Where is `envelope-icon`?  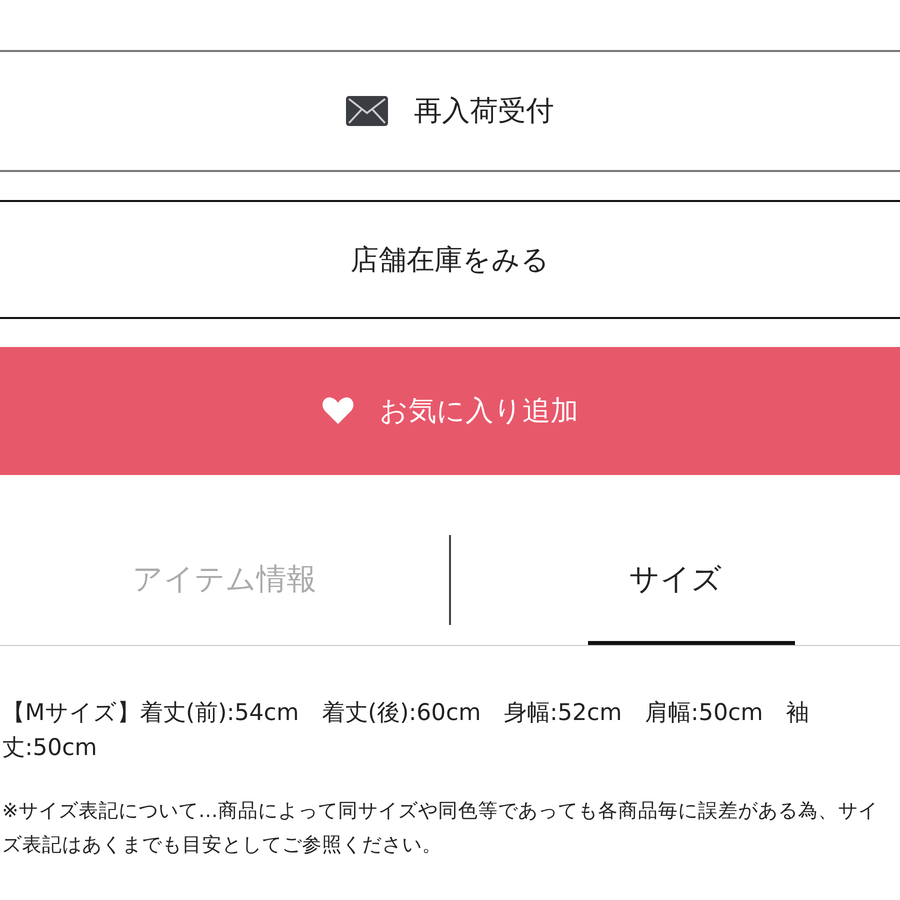 envelope-icon is located at coordinates (367, 111).